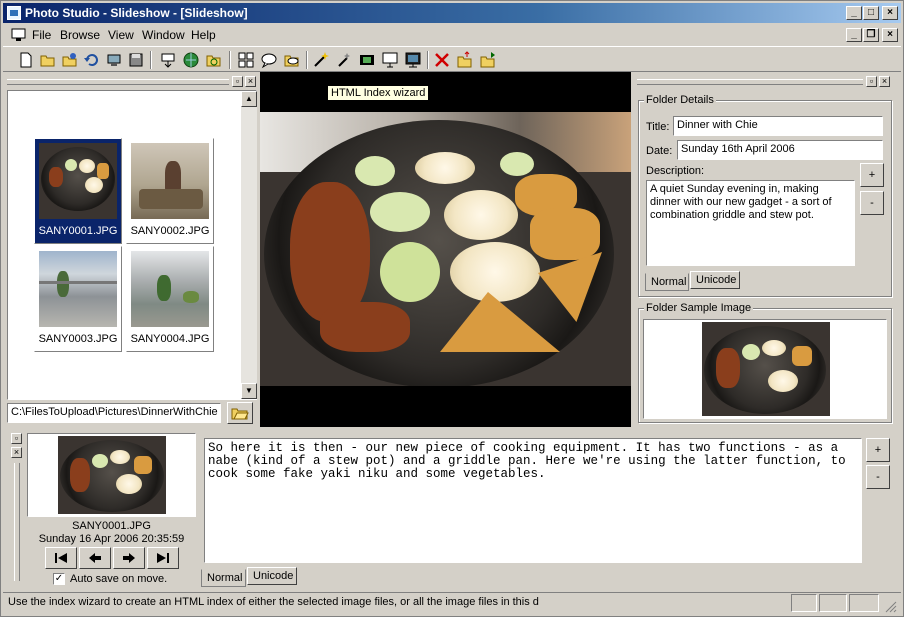 The image size is (904, 617). I want to click on thumbnail-item: SANY0002.JPG, so click(170, 191).